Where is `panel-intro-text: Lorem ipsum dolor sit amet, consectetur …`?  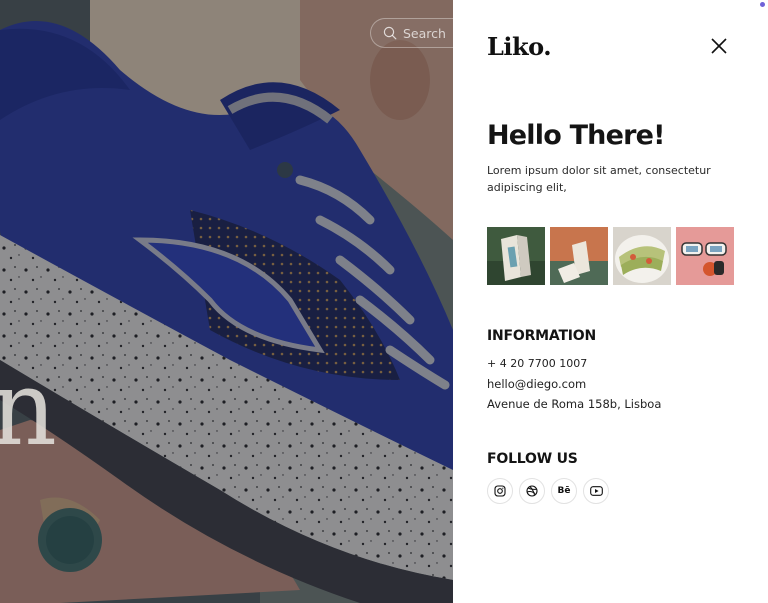
panel-intro-text: Lorem ipsum dolor sit amet, consectetur … is located at coordinates (599, 179).